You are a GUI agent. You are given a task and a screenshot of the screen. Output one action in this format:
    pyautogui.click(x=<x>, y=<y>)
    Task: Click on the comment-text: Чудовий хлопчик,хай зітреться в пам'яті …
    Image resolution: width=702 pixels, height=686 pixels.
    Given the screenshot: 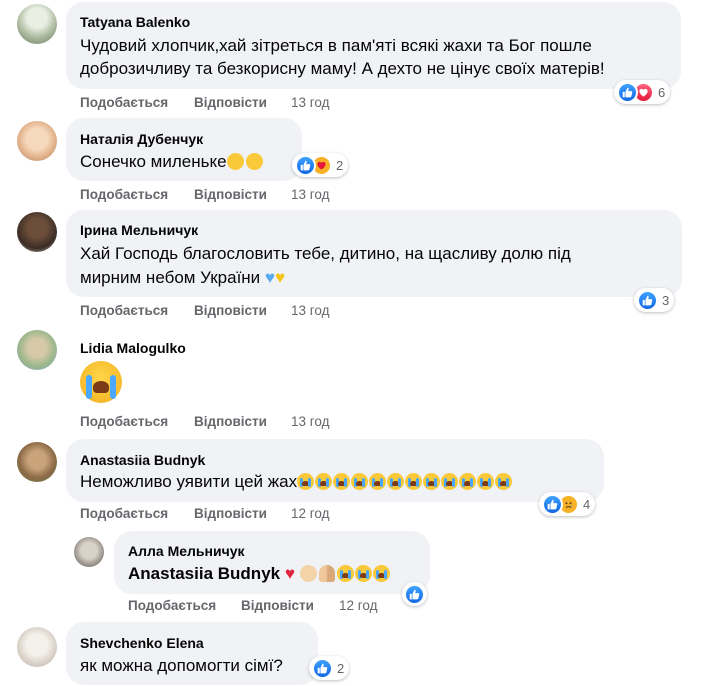 What is the action you would take?
    pyautogui.click(x=336, y=45)
    